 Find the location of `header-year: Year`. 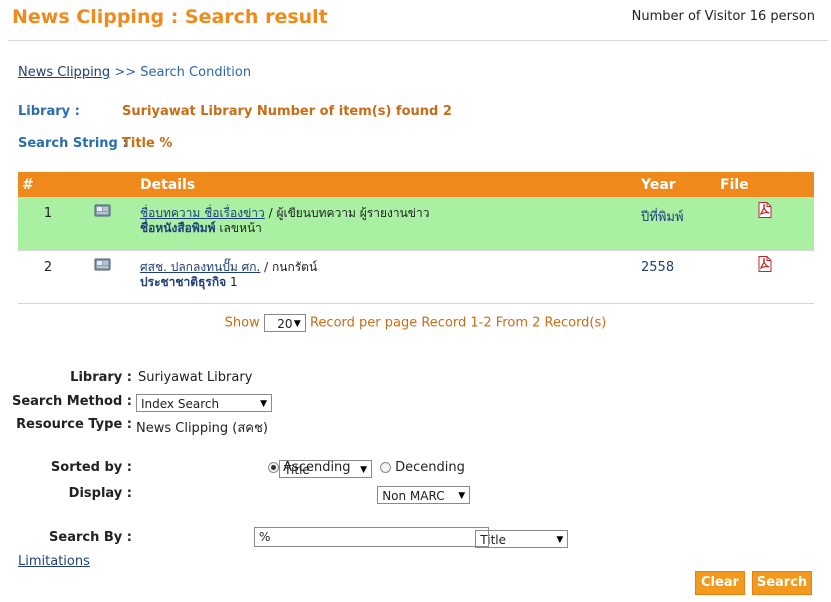

header-year: Year is located at coordinates (680, 184).